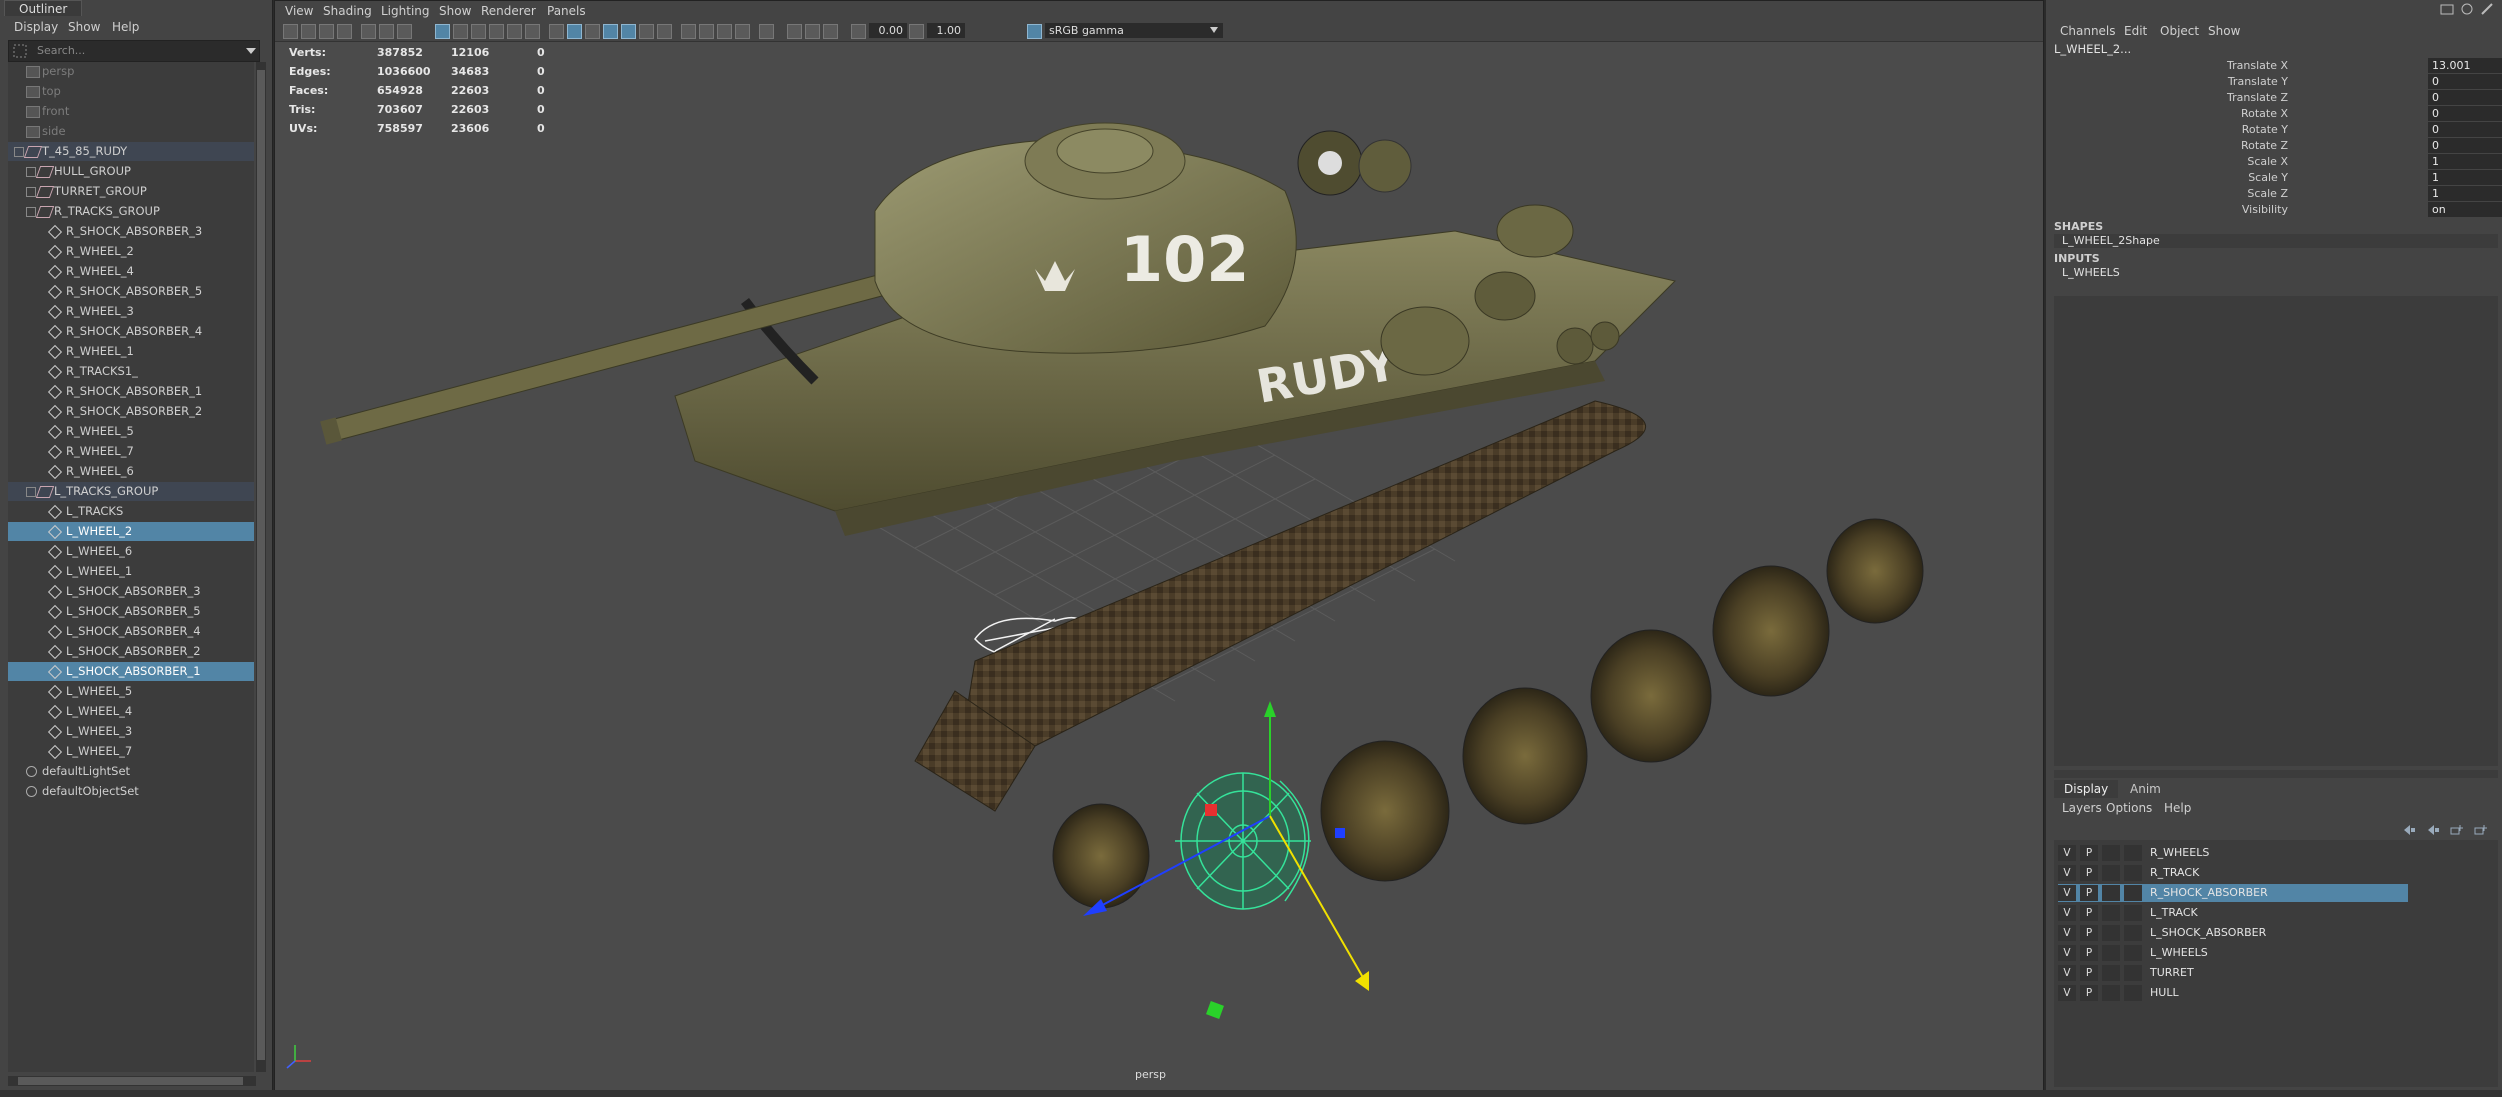 This screenshot has width=2502, height=1097. What do you see at coordinates (2088, 31) in the screenshot?
I see `channels-menu-channels: Channels` at bounding box center [2088, 31].